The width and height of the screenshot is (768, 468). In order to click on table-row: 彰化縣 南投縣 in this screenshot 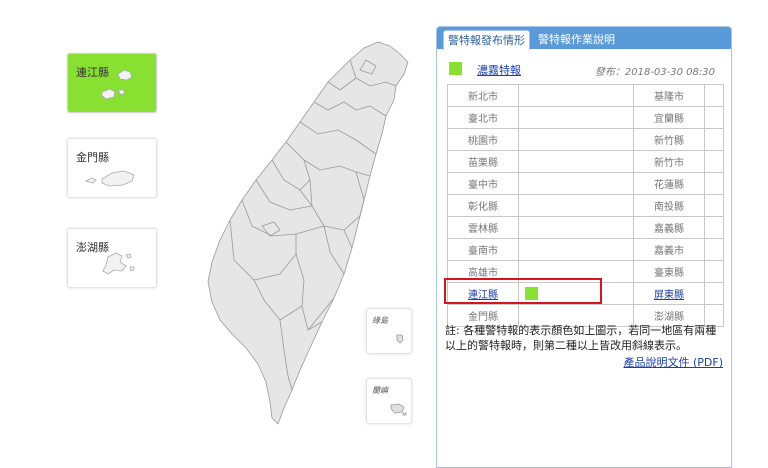, I will do `click(585, 205)`.